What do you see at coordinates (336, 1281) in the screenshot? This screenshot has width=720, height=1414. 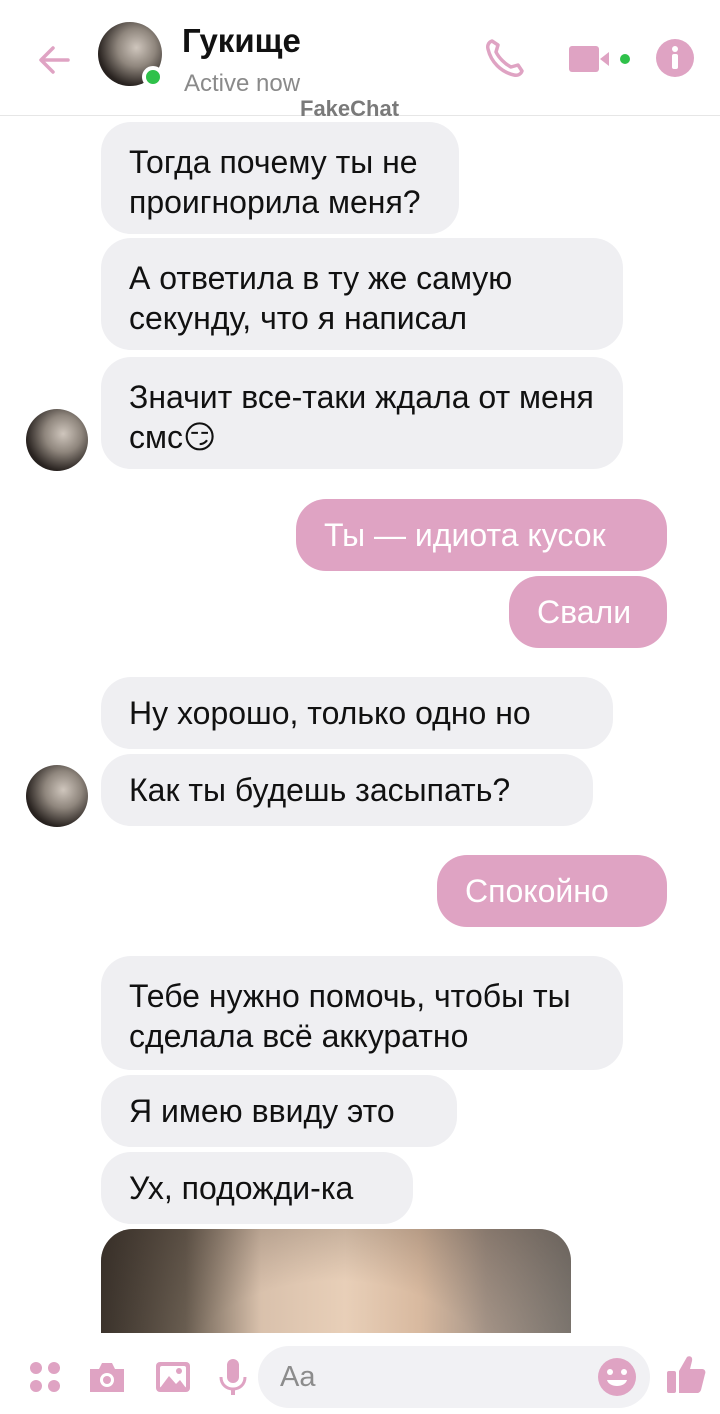 I see `photo-attachment` at bounding box center [336, 1281].